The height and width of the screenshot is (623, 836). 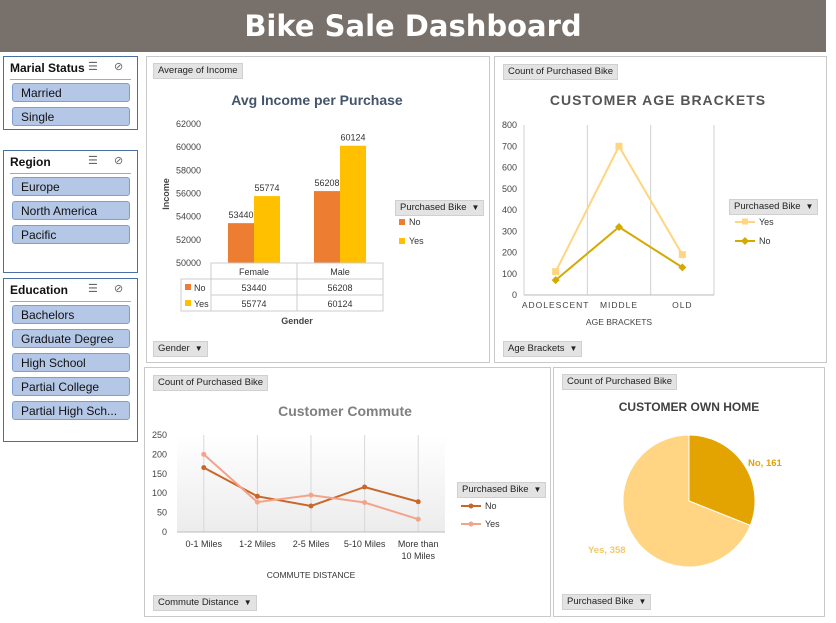 What do you see at coordinates (254, 272) in the screenshot?
I see `x-tick-label: Female` at bounding box center [254, 272].